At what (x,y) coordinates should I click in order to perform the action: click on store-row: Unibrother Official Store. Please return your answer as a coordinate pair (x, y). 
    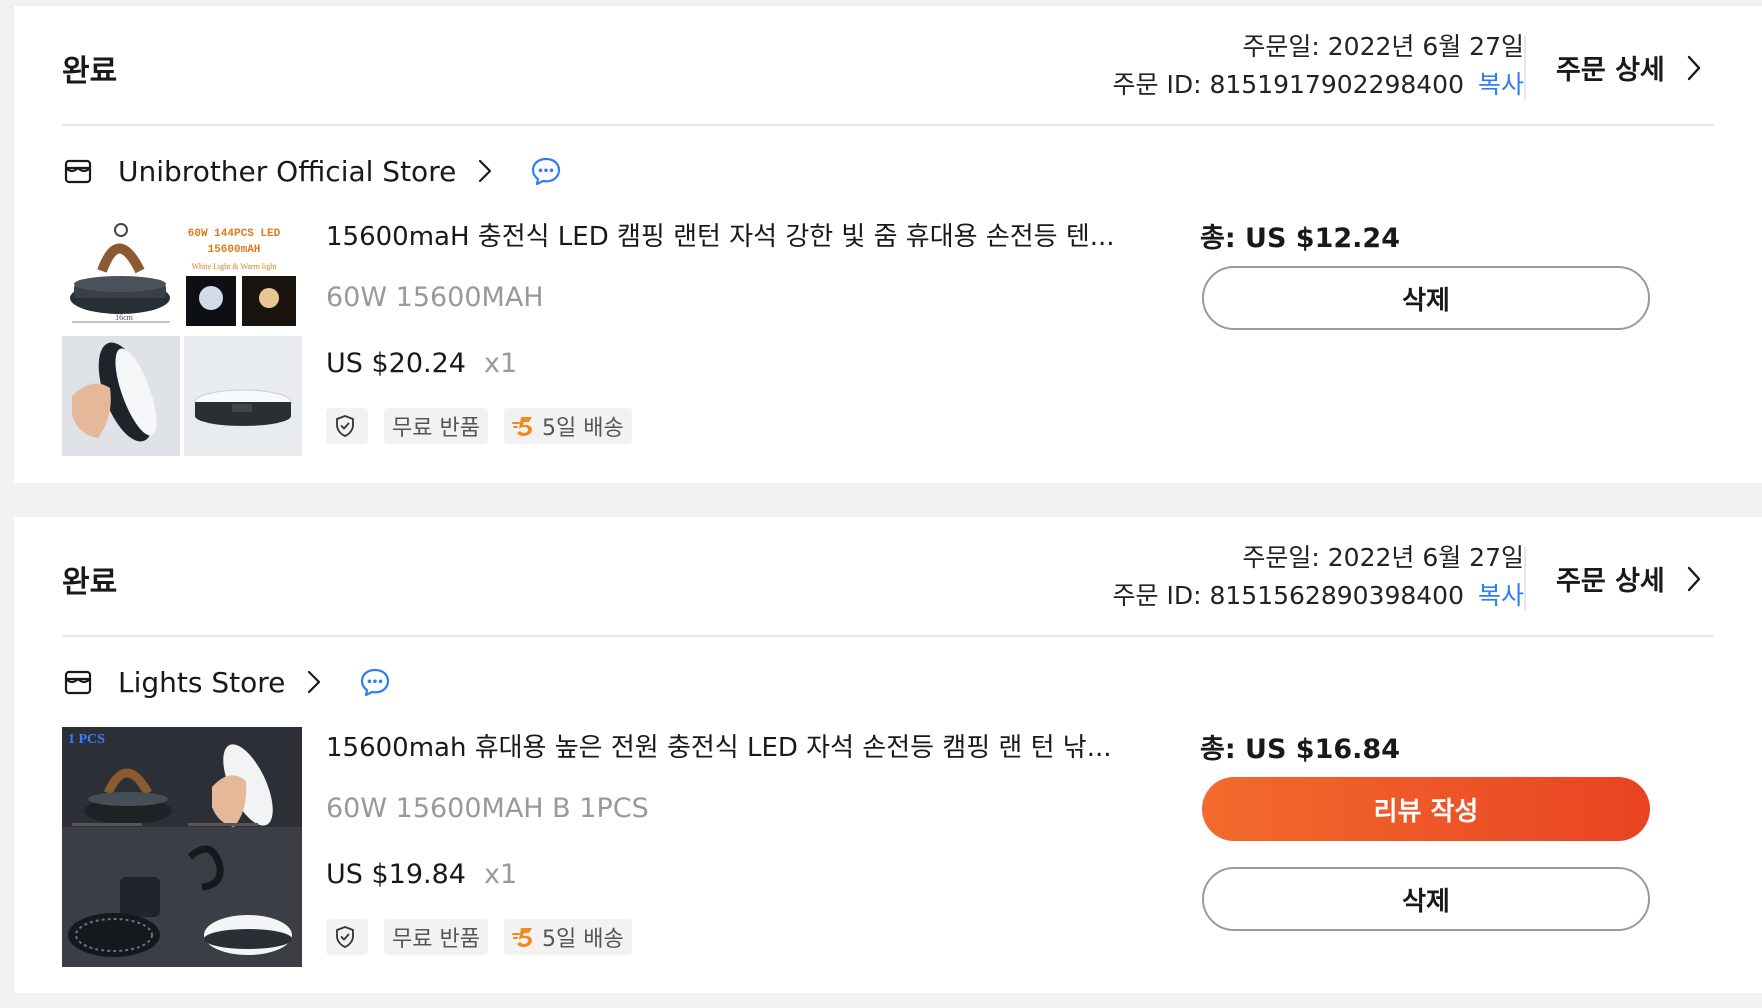
    Looking at the image, I should click on (312, 171).